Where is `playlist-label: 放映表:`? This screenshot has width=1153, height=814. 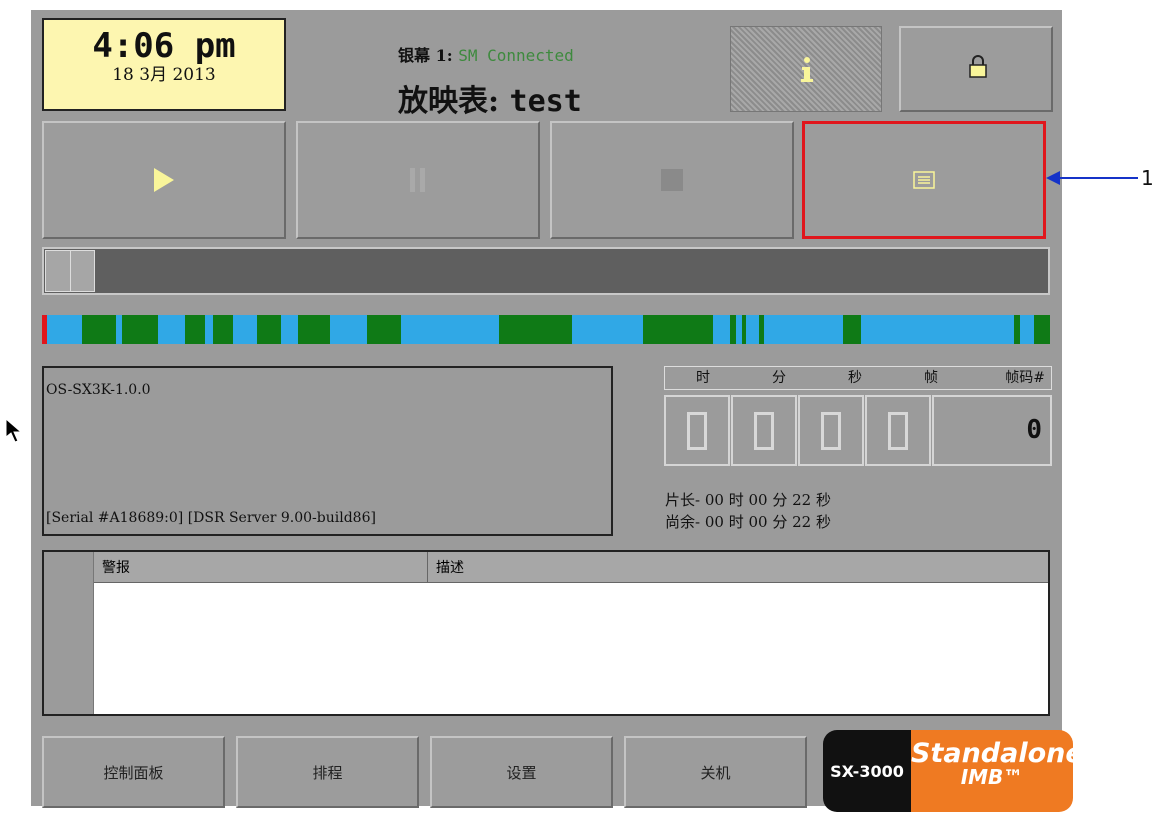 playlist-label: 放映表: is located at coordinates (449, 101).